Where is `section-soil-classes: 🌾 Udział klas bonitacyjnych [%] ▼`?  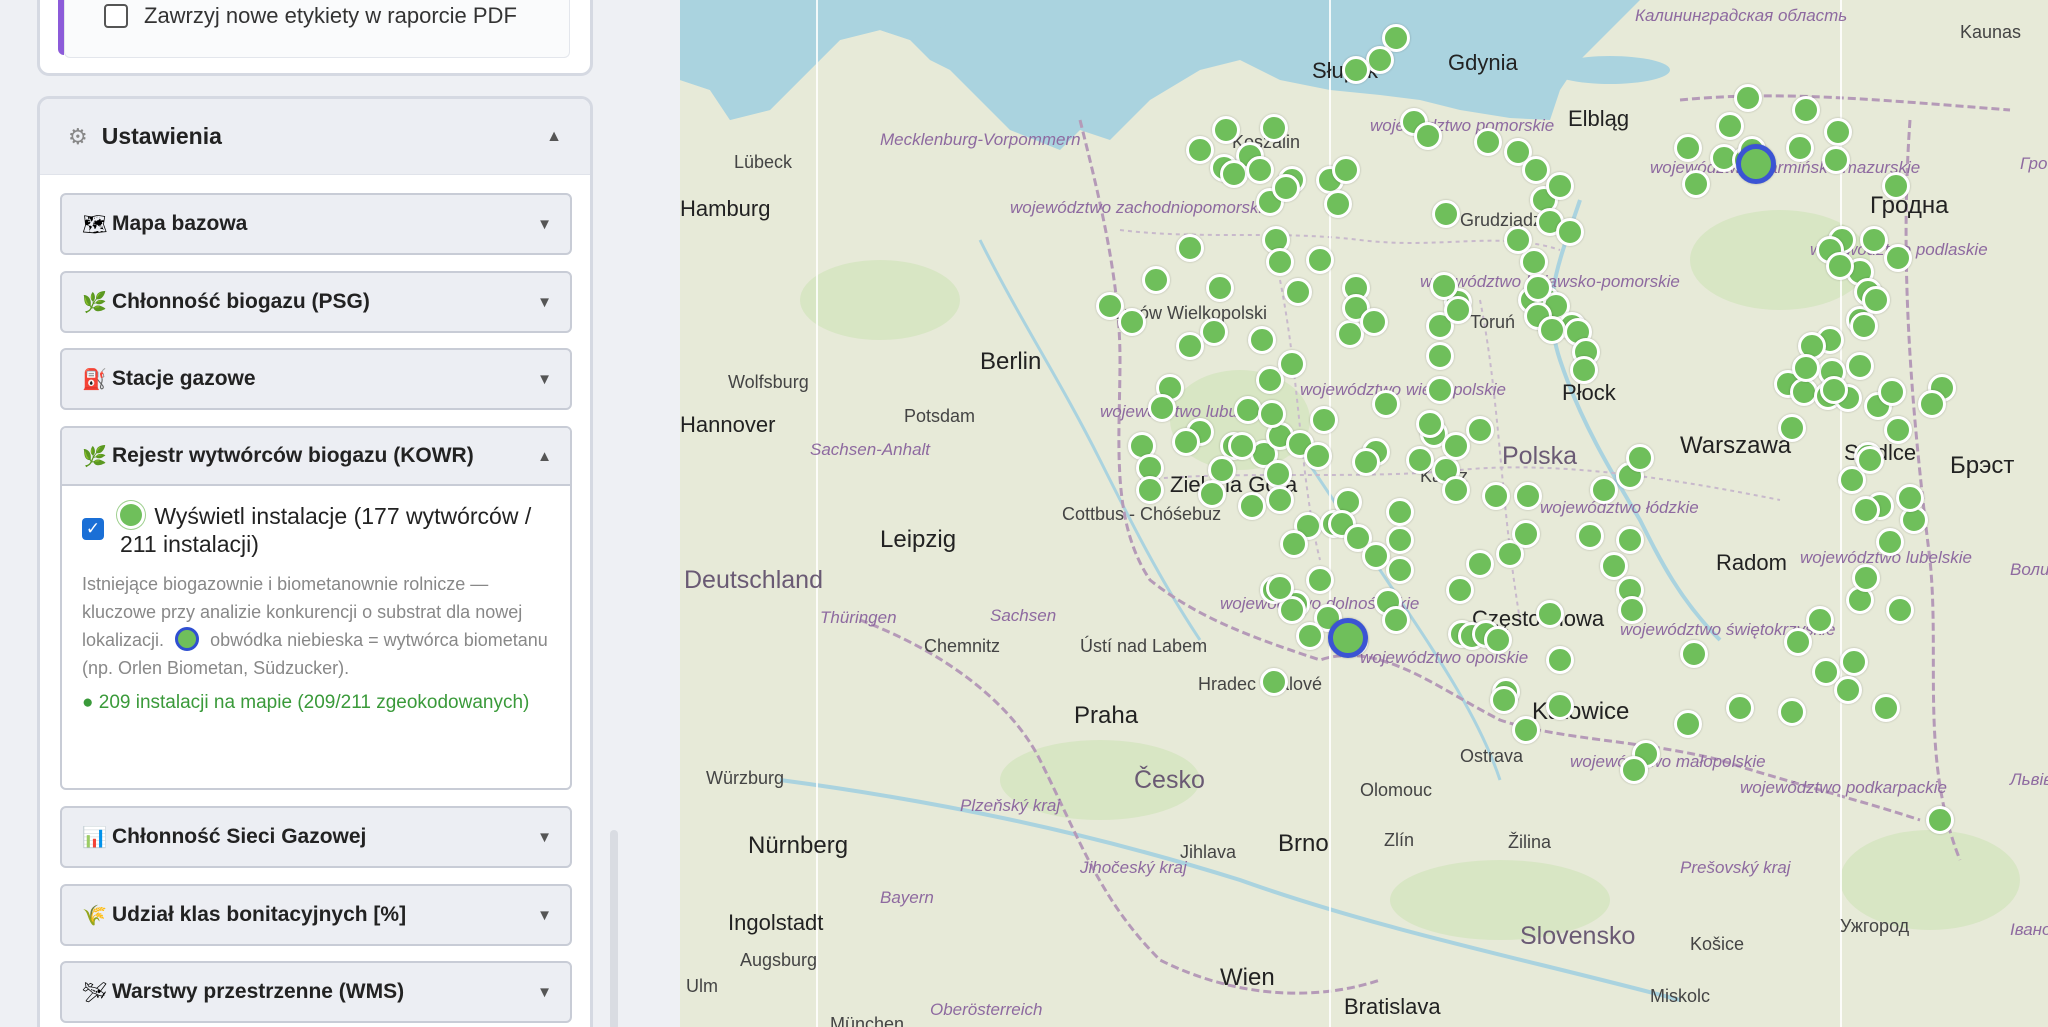 section-soil-classes: 🌾 Udział klas bonitacyjnych [%] ▼ is located at coordinates (316, 915).